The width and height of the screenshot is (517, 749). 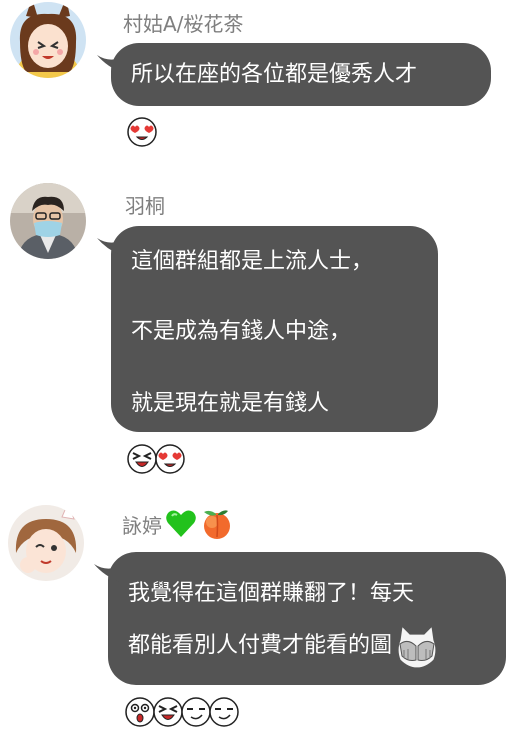 I want to click on green-heart-emoji-icon, so click(x=181, y=524).